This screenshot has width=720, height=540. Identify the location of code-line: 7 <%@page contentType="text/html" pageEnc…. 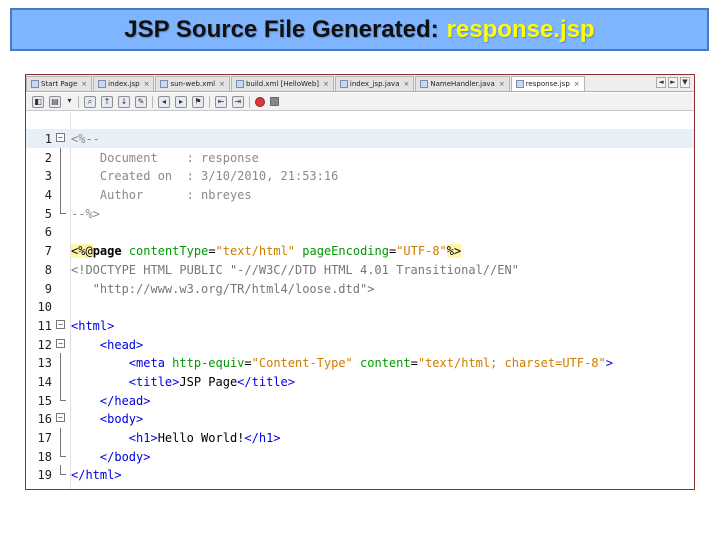
(360, 250).